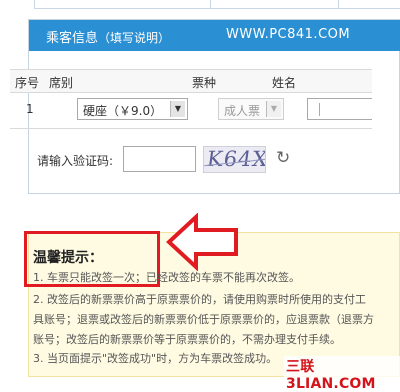 This screenshot has width=400, height=392. I want to click on tip-line-2: 2. 改签后的新票票价高于原票票价的，请使用购票时所使用的支付工, so click(199, 299).